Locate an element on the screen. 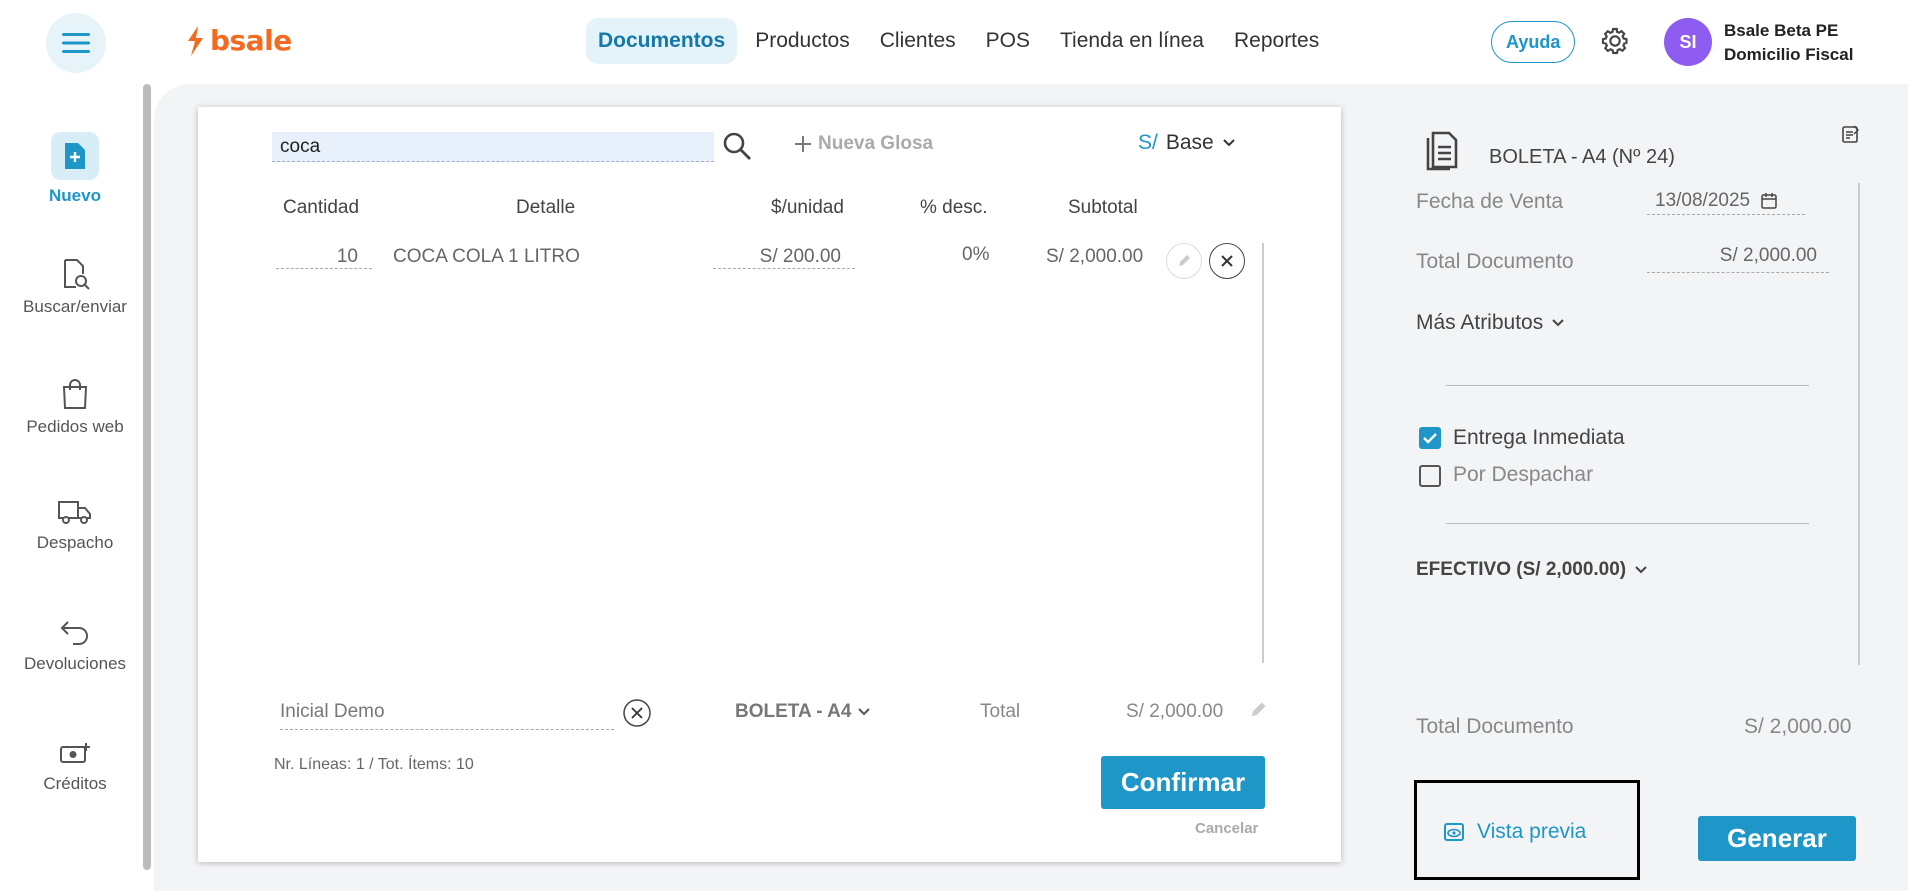 The width and height of the screenshot is (1908, 891). por-despachar-label: Por Despachar is located at coordinates (1523, 474).